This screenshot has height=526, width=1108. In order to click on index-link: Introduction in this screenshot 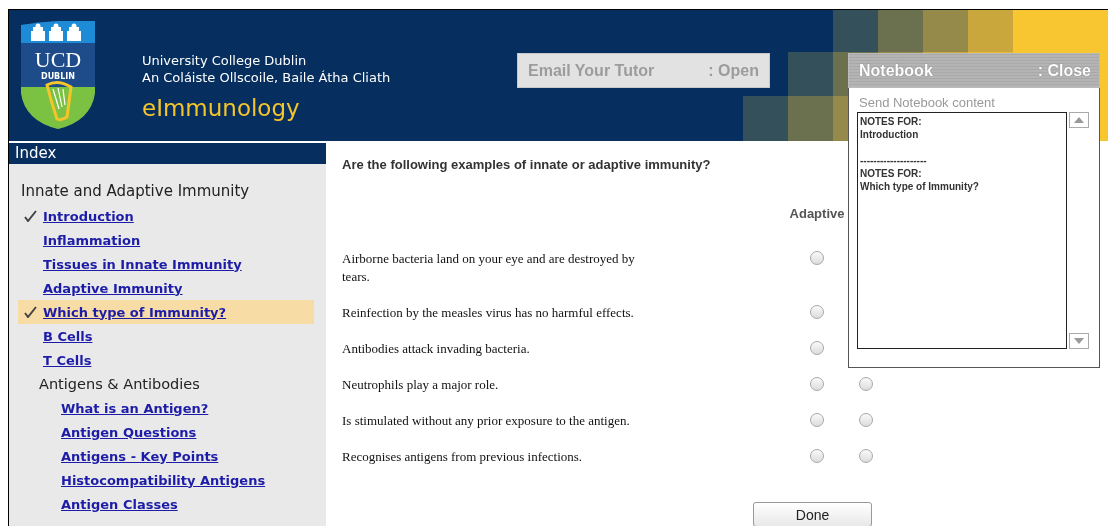, I will do `click(88, 216)`.